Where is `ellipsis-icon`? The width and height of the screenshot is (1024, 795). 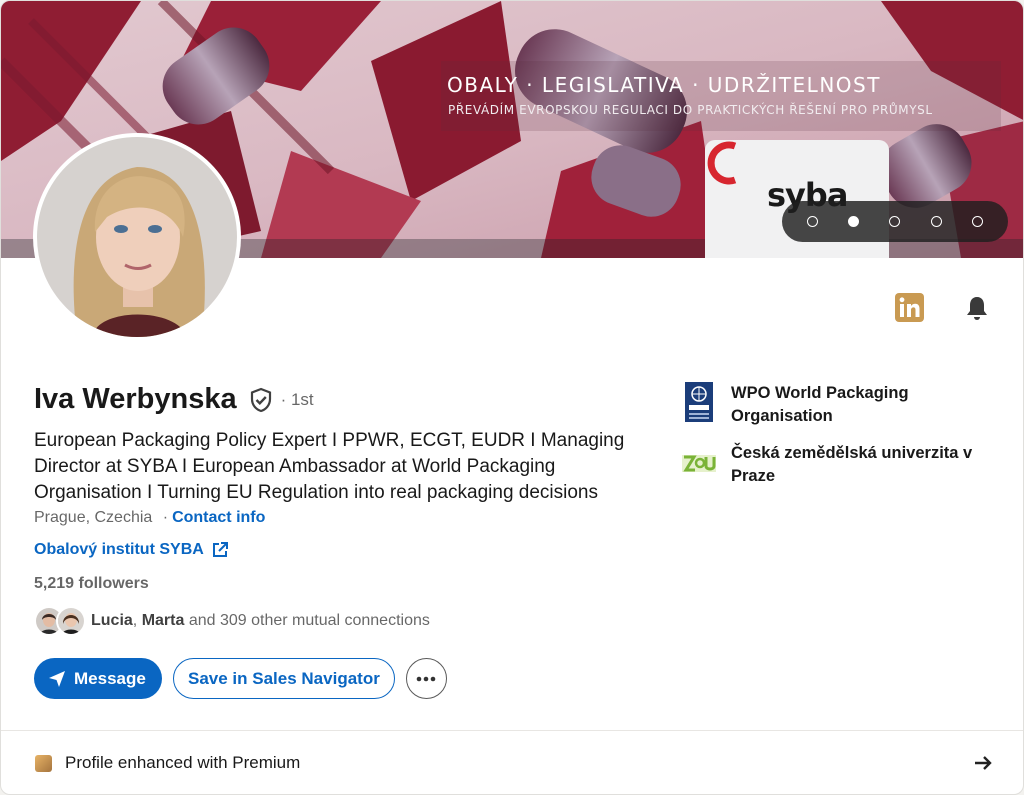 ellipsis-icon is located at coordinates (426, 678).